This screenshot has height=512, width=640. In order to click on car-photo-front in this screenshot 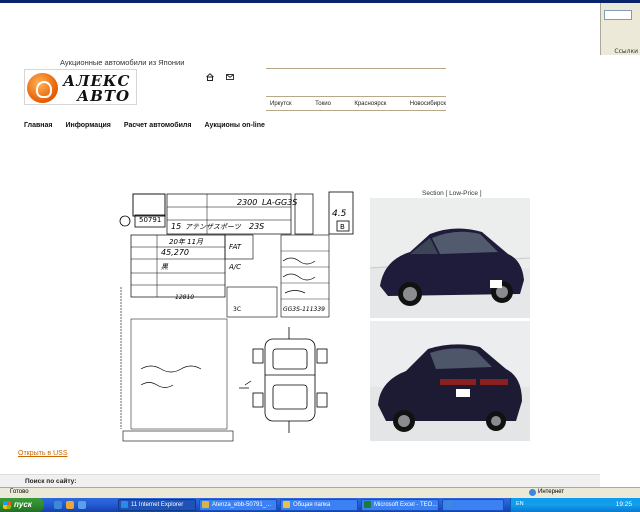, I will do `click(450, 258)`.